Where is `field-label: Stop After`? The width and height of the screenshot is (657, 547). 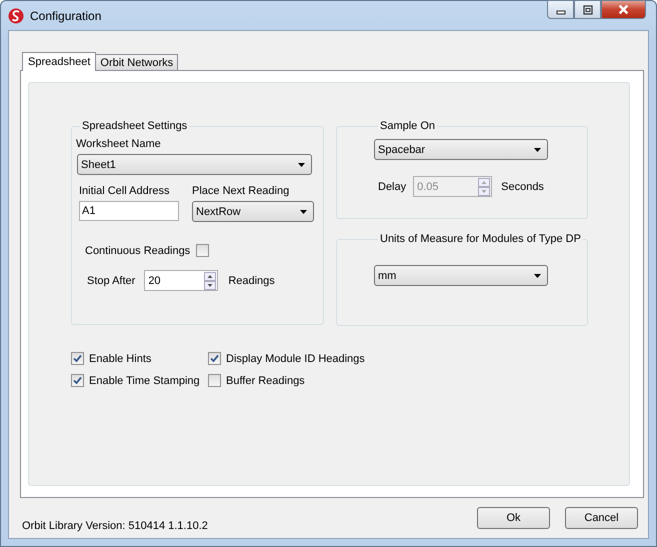 field-label: Stop After is located at coordinates (111, 280).